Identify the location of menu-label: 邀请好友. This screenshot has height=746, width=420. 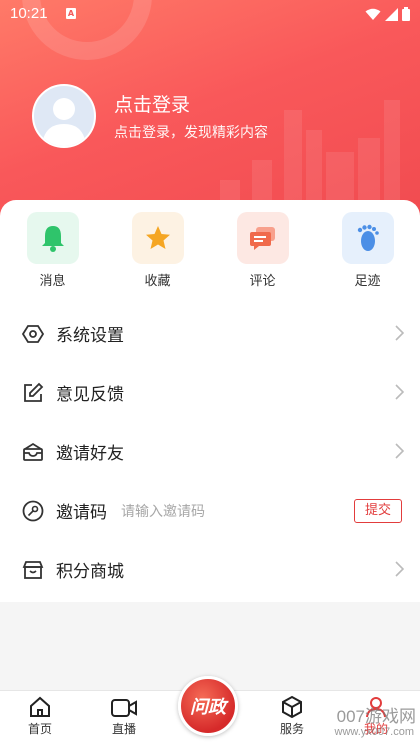
(90, 454).